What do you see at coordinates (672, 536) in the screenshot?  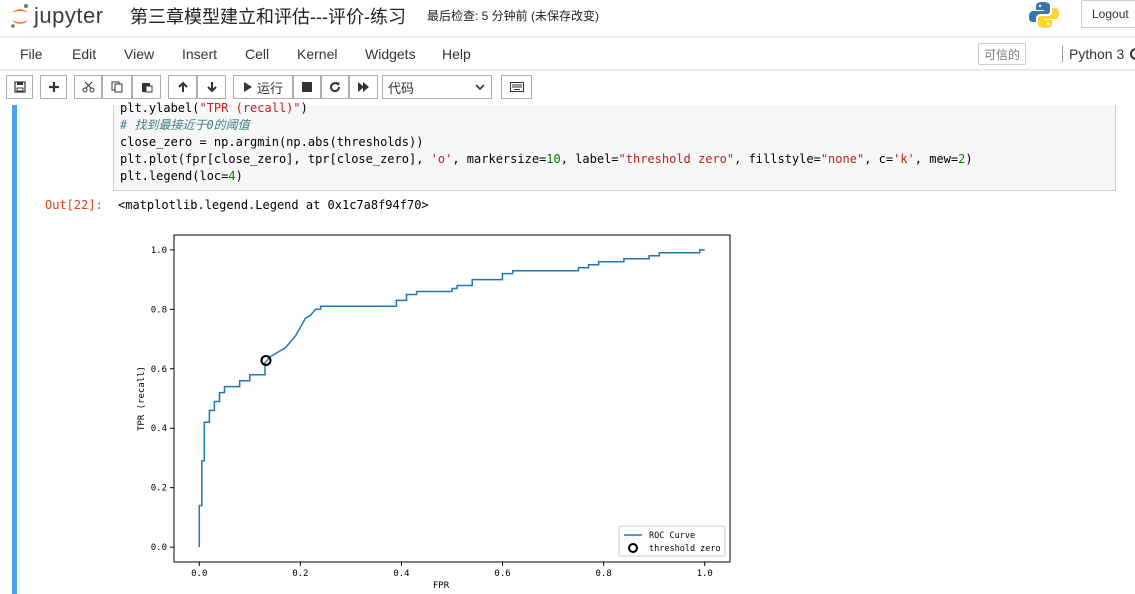 I see `legend-roc-label: ROC Curve` at bounding box center [672, 536].